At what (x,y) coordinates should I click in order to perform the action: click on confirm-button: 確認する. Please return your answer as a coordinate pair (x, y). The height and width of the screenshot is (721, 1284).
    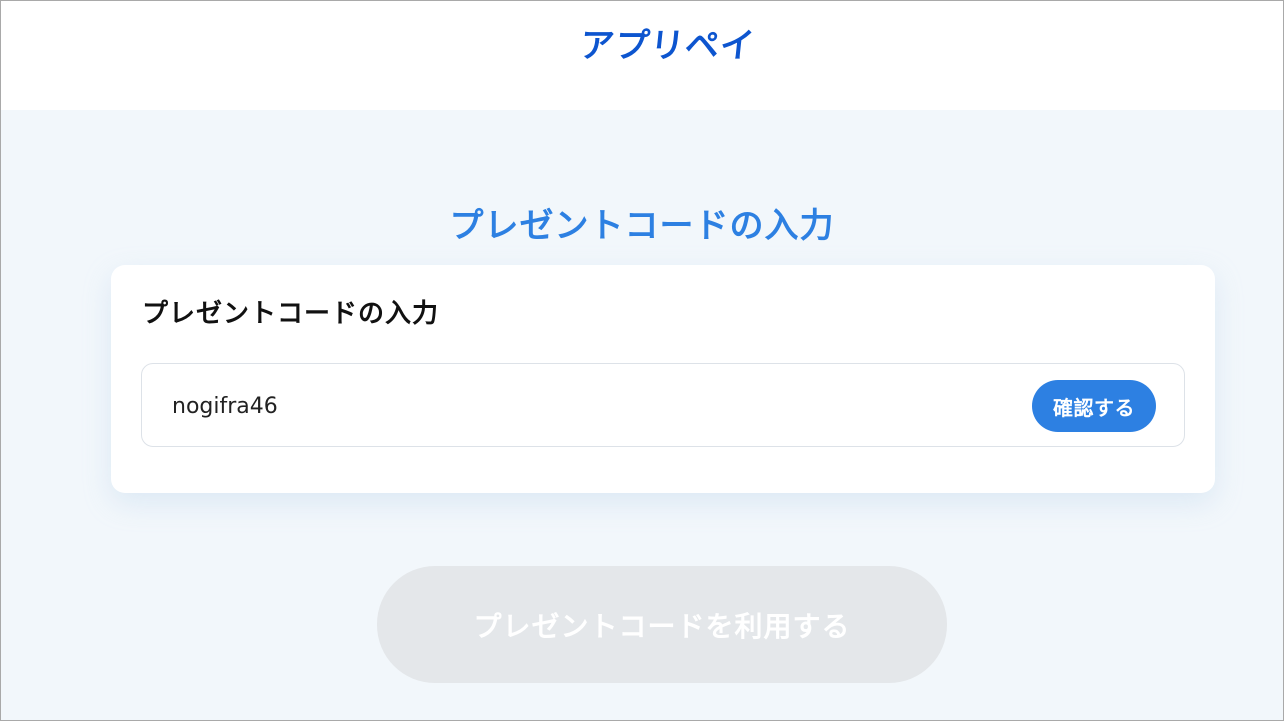
    Looking at the image, I should click on (1094, 406).